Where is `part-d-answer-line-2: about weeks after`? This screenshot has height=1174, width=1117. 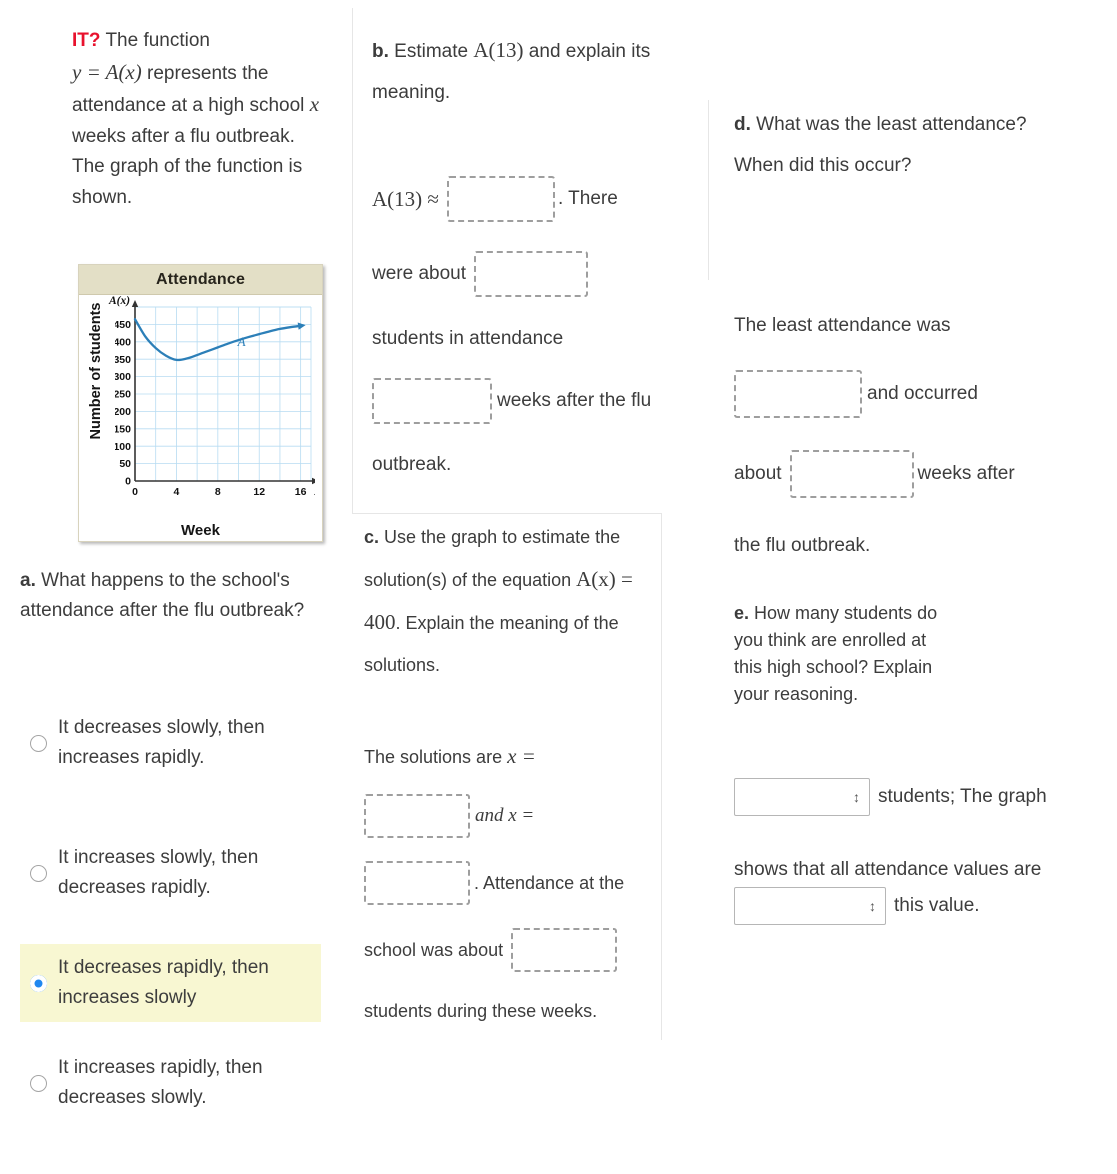 part-d-answer-line-2: about weeks after is located at coordinates (874, 474).